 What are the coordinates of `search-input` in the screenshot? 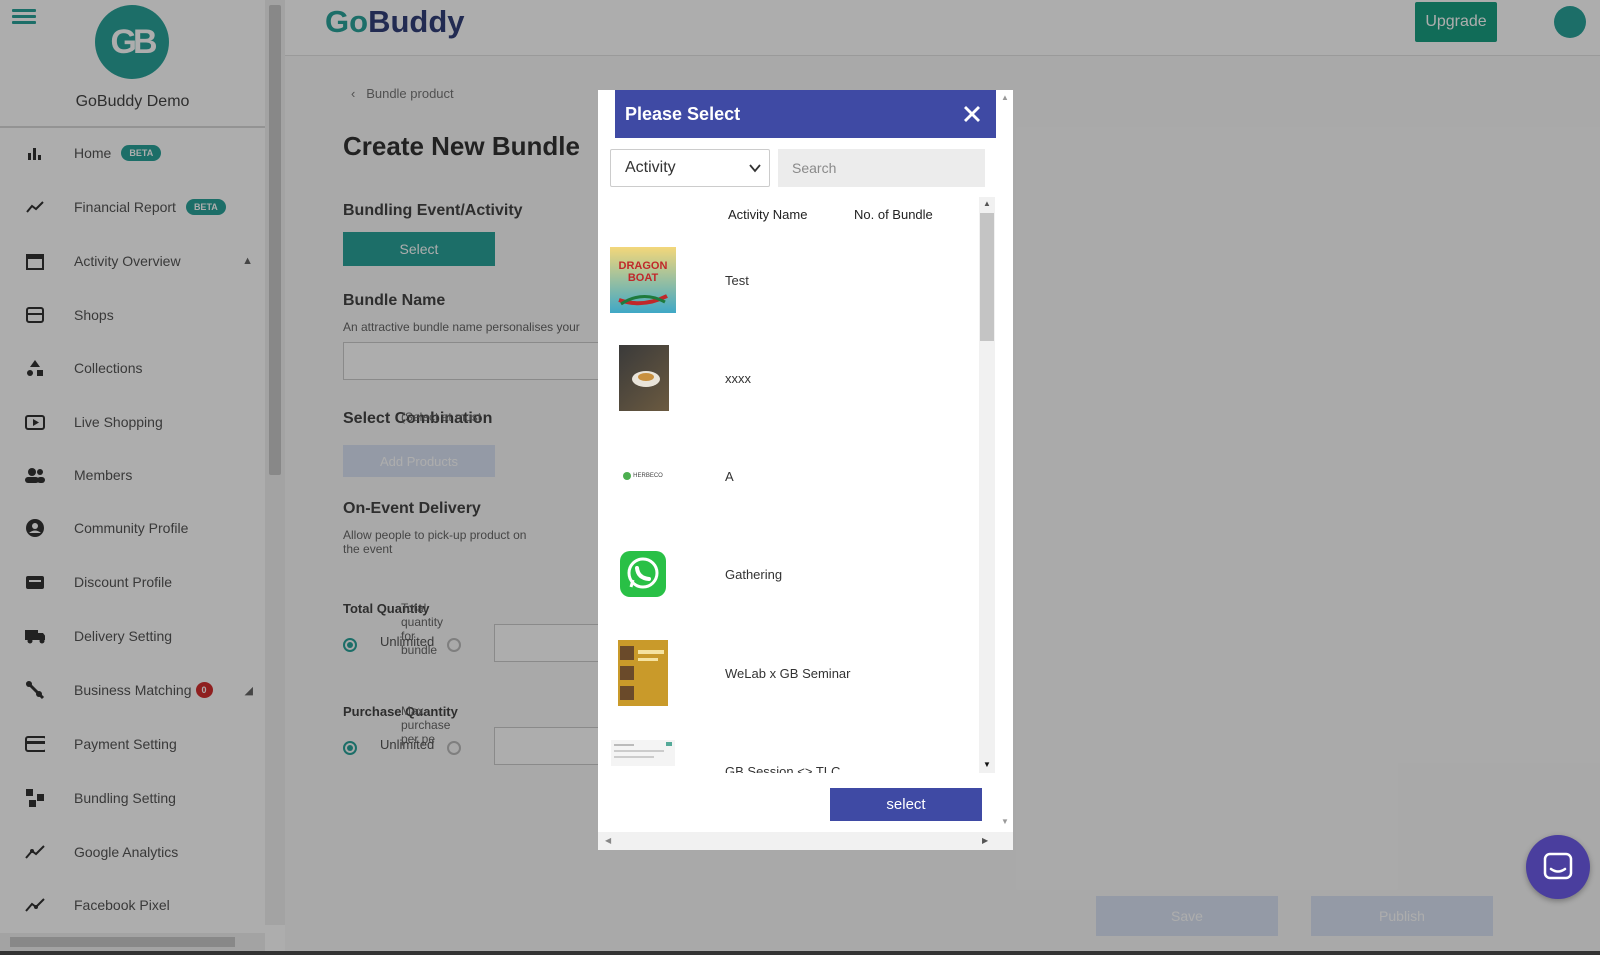 It's located at (881, 168).